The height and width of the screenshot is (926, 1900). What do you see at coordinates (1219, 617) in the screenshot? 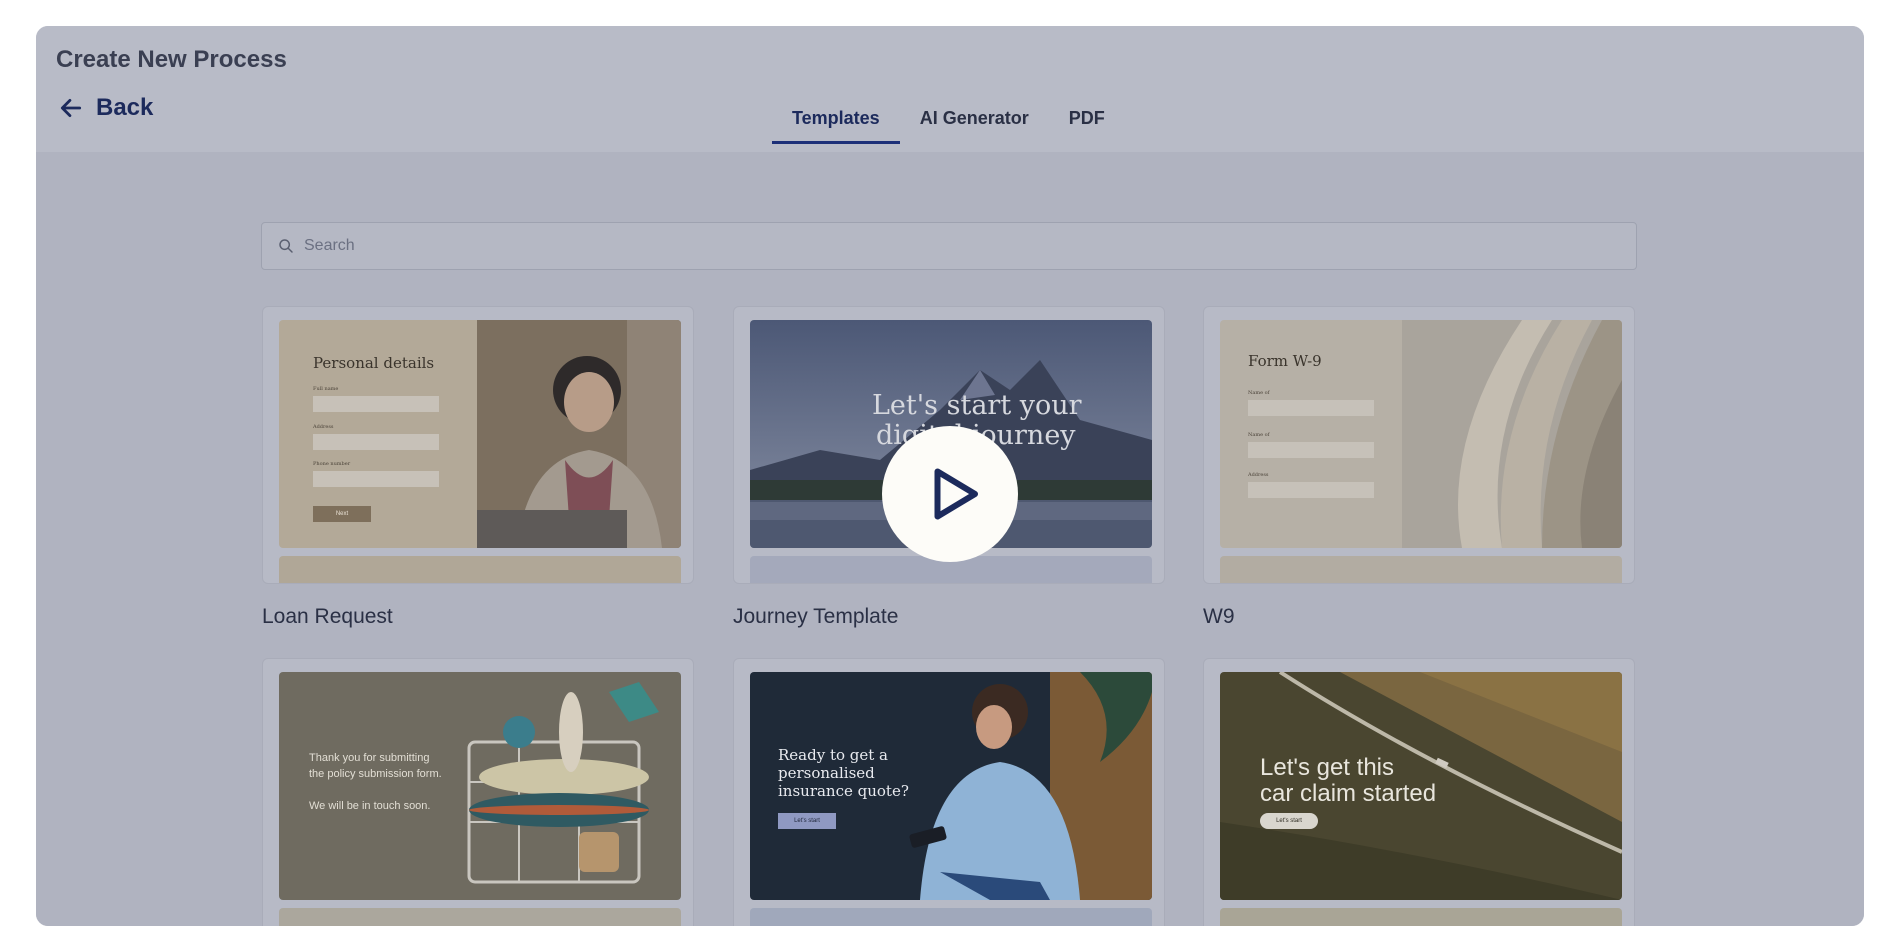
I see `template-name-w9: W9` at bounding box center [1219, 617].